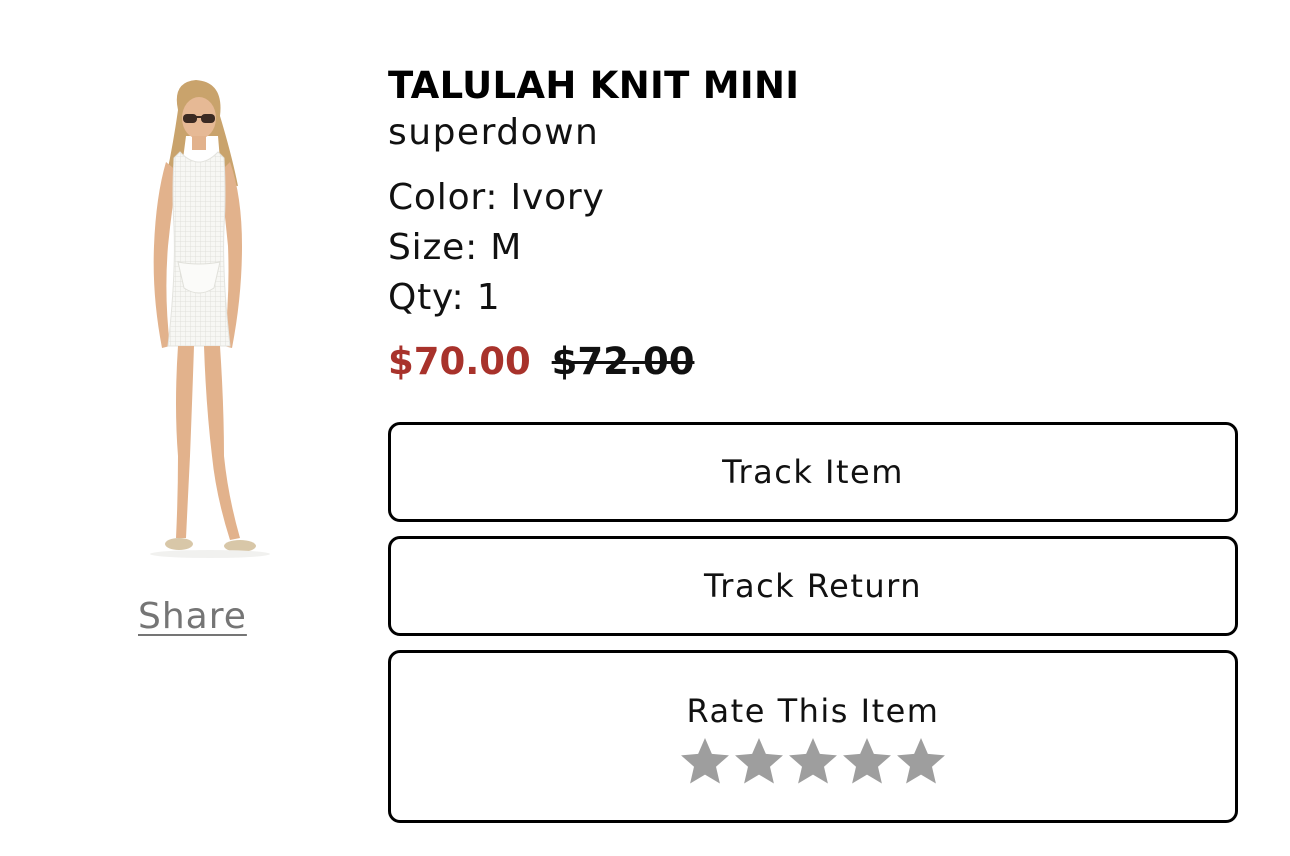 The width and height of the screenshot is (1290, 856). Describe the element at coordinates (494, 132) in the screenshot. I see `brand-name: superdown` at that location.